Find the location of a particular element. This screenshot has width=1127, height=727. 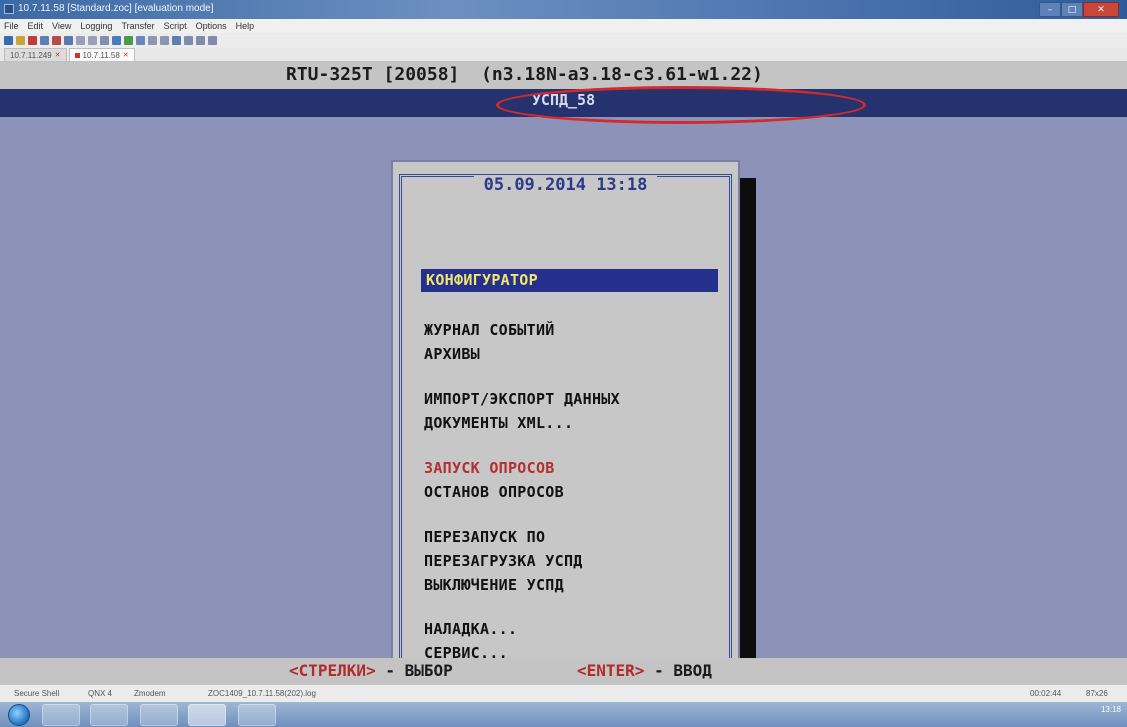

print-icon is located at coordinates (92, 40).